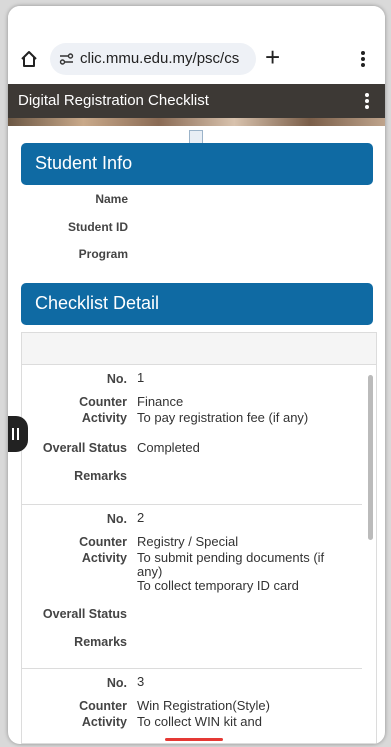 The height and width of the screenshot is (747, 391). Describe the element at coordinates (367, 101) in the screenshot. I see `app-menu-icon` at that location.